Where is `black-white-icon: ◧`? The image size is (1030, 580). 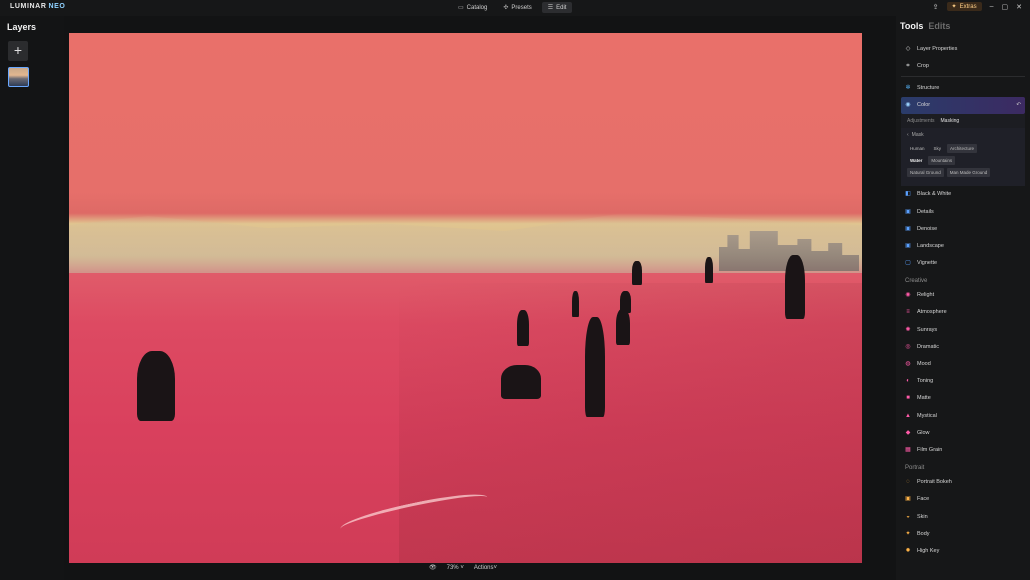 black-white-icon: ◧ is located at coordinates (908, 194).